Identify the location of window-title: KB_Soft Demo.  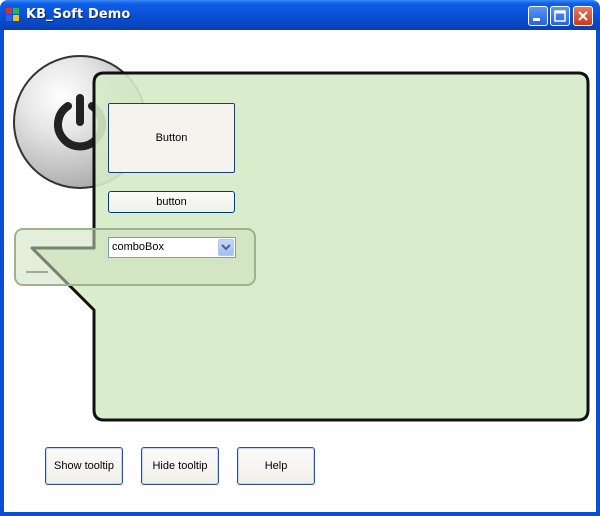
(78, 14).